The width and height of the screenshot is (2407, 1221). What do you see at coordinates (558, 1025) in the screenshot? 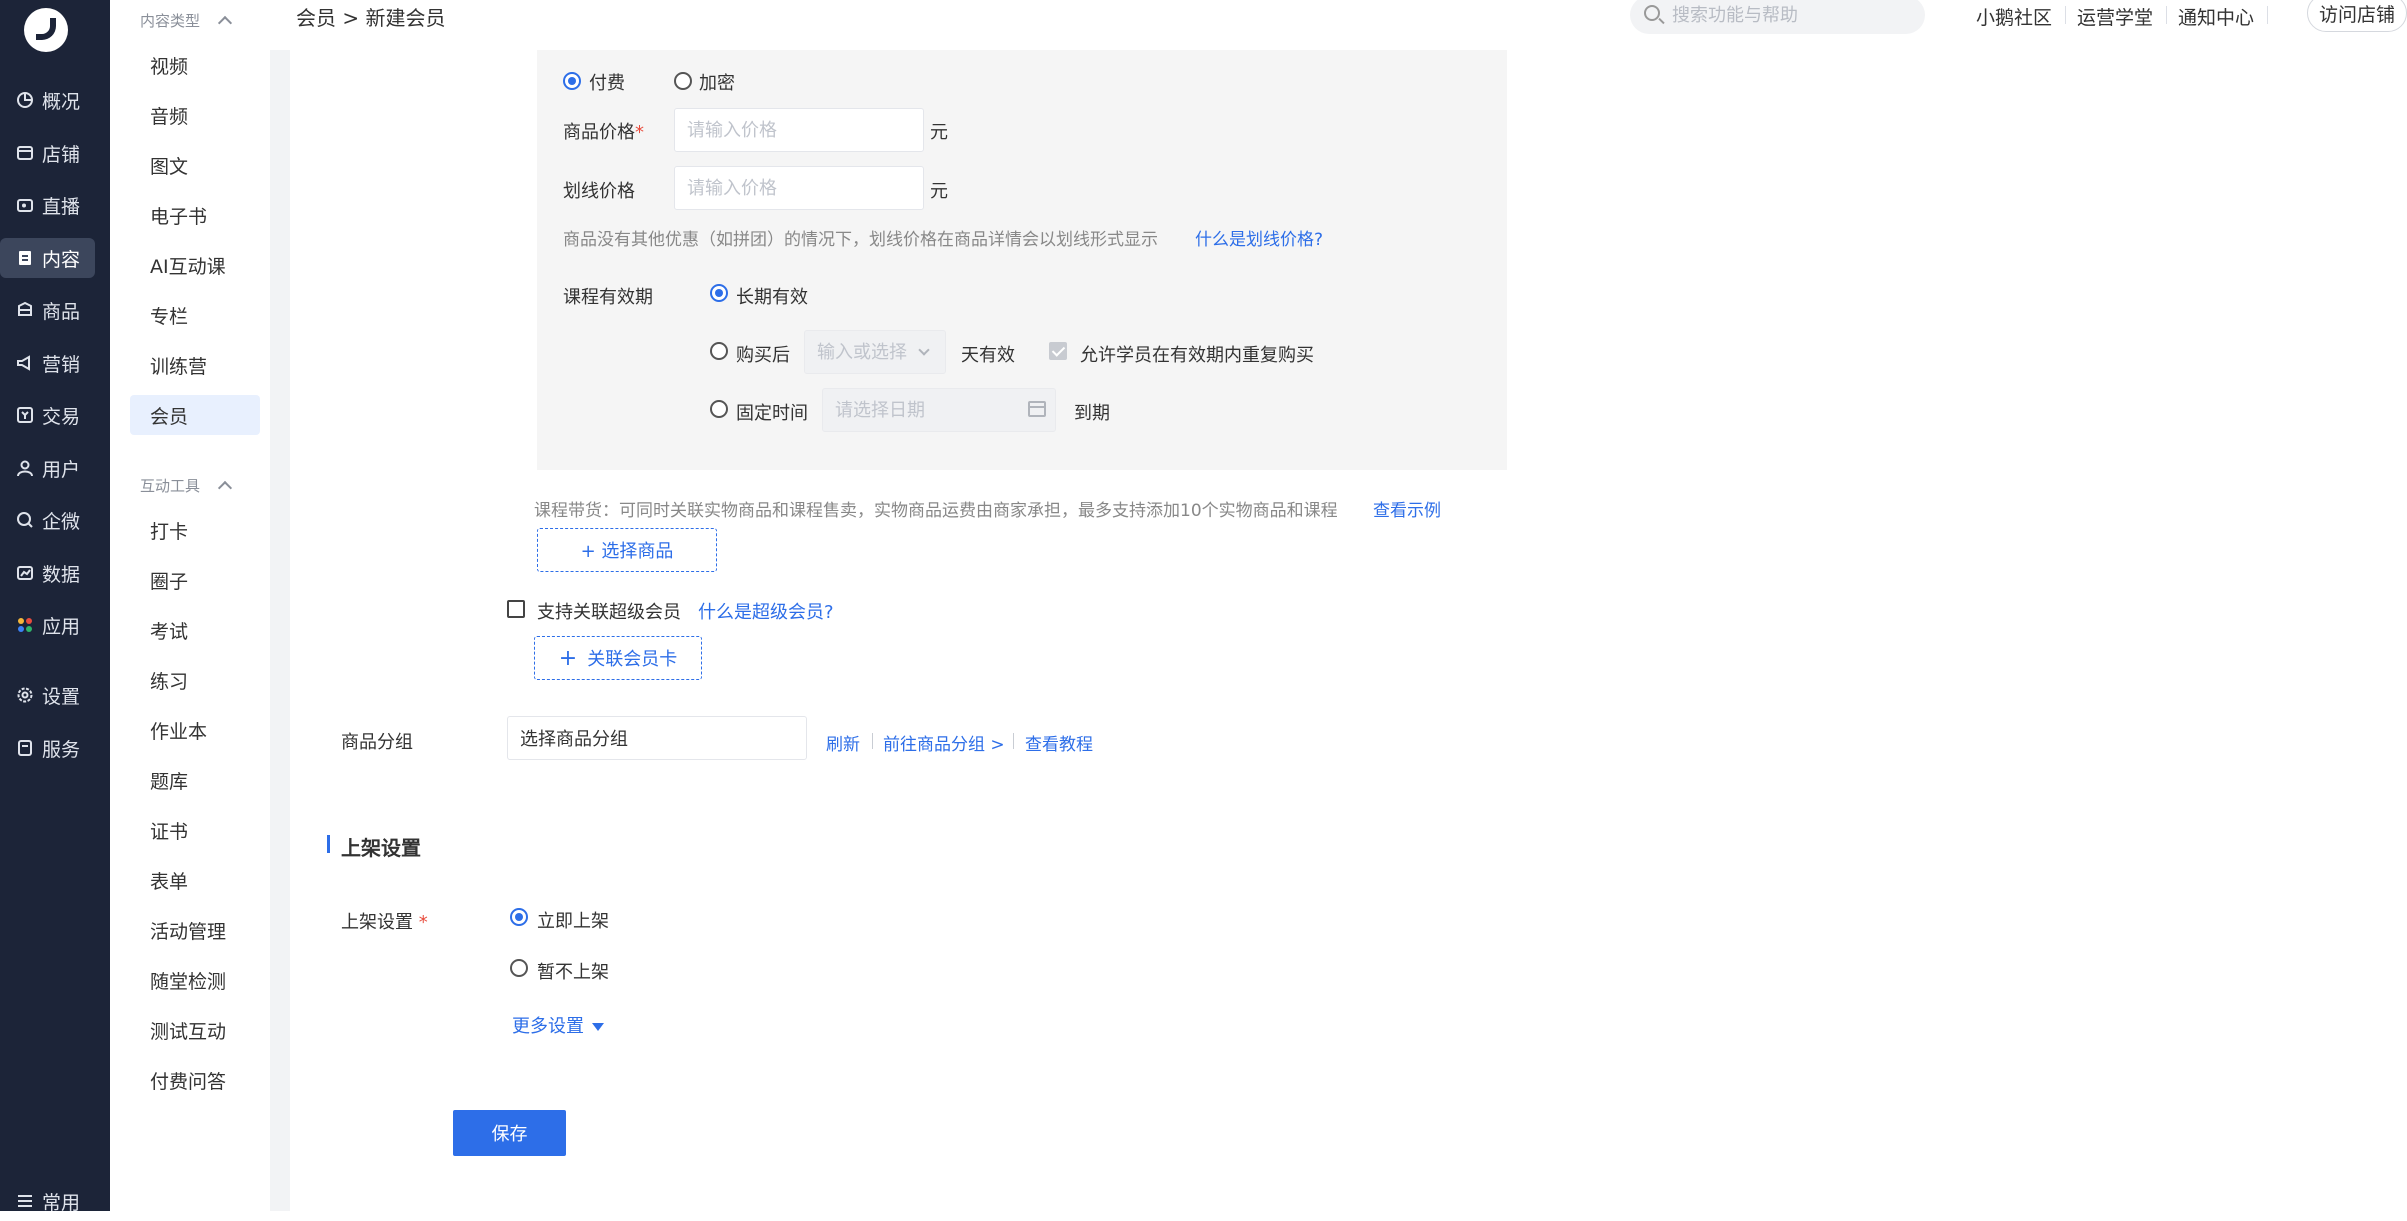
I see `more-settings-toggle: 更多设置` at bounding box center [558, 1025].